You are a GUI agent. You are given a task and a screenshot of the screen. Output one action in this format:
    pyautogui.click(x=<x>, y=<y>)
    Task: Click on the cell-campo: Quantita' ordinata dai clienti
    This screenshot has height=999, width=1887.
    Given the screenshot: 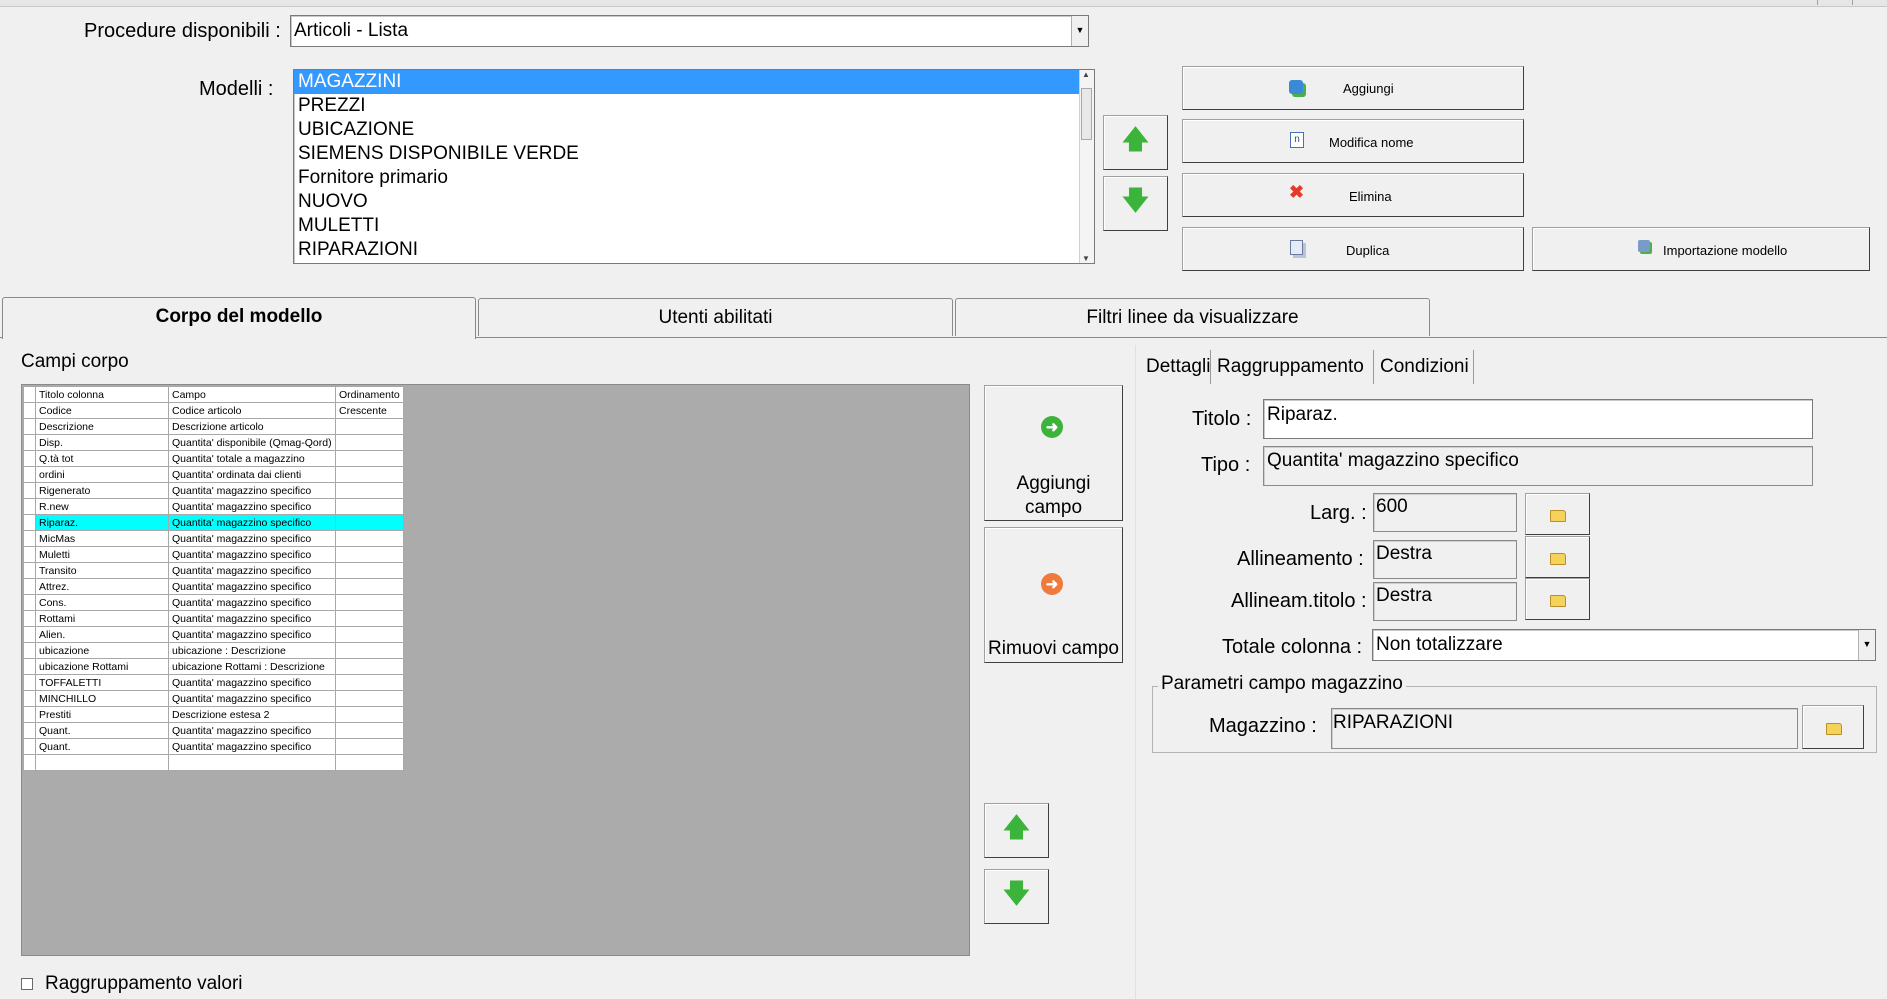 What is the action you would take?
    pyautogui.click(x=252, y=474)
    